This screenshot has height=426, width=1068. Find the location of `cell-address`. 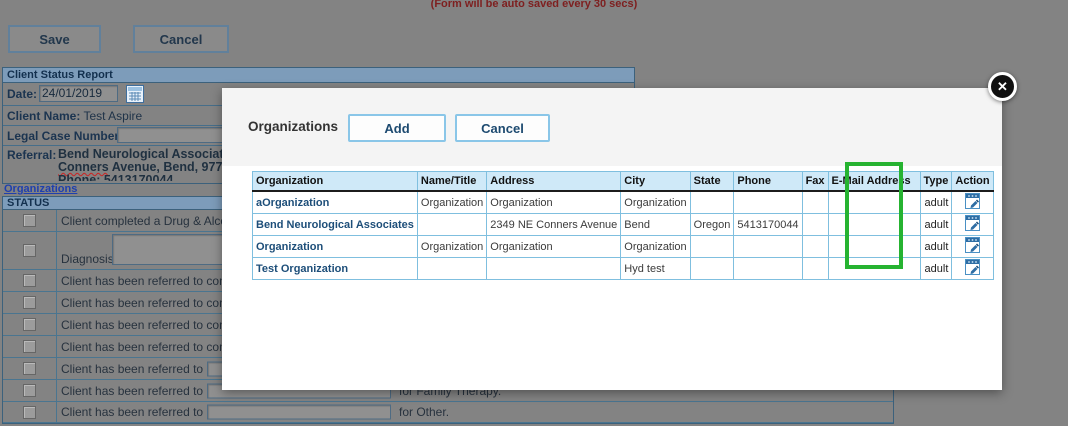

cell-address is located at coordinates (554, 268).